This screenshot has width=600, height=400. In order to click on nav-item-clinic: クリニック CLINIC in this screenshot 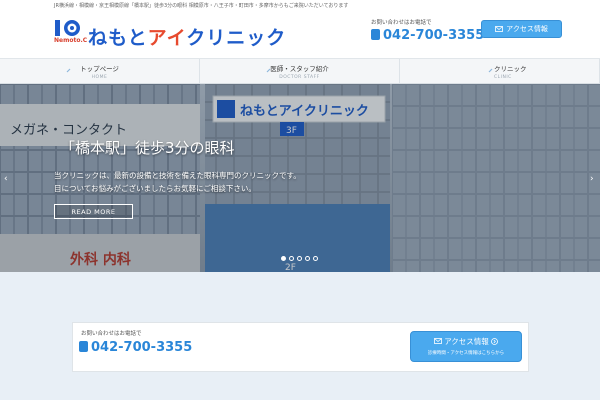, I will do `click(500, 71)`.